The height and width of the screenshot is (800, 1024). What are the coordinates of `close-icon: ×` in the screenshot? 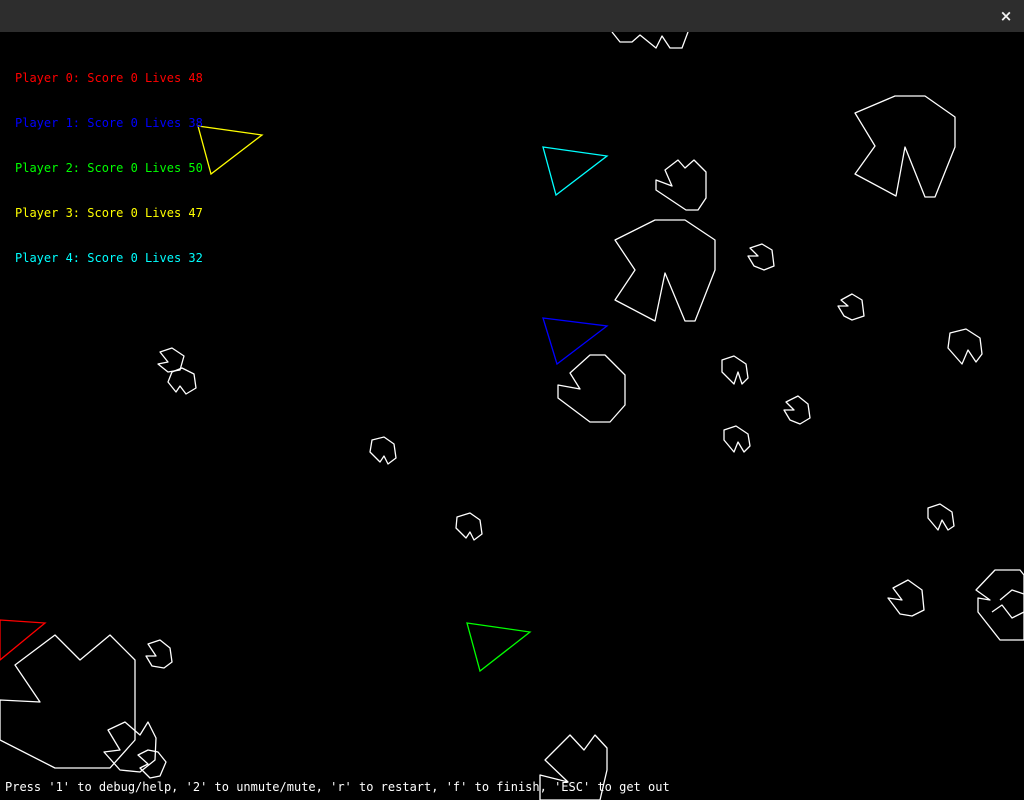 It's located at (1006, 16).